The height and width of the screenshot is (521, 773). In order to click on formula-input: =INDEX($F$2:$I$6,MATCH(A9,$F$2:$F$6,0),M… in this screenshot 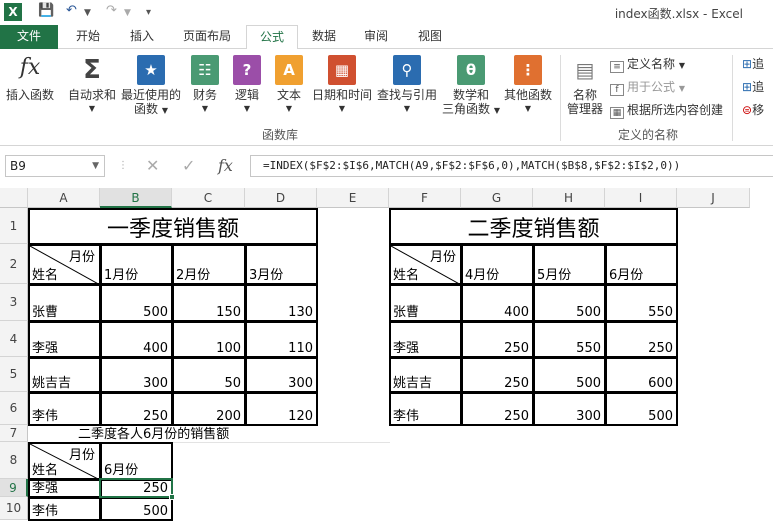, I will do `click(511, 166)`.